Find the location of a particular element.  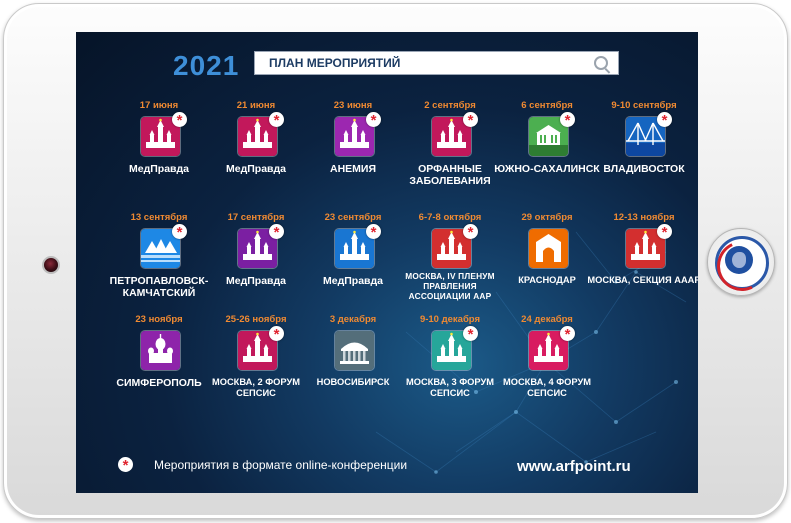

event-date: 23 ноября is located at coordinates (159, 319).